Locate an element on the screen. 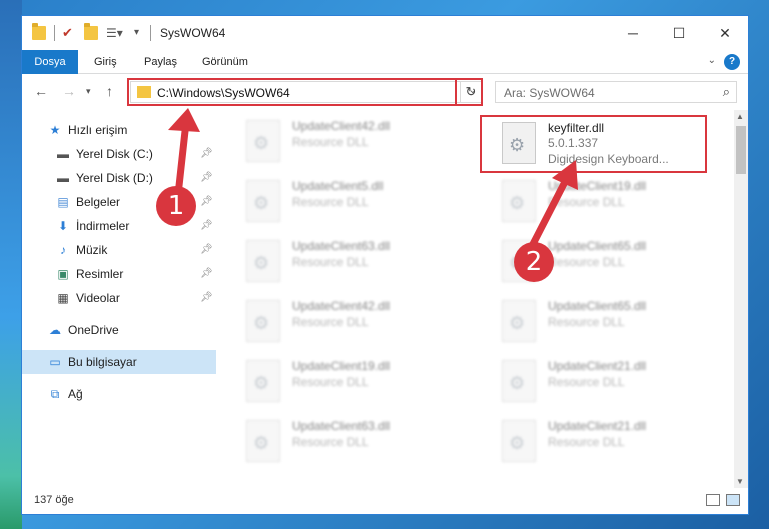  step-marker-1: 1 is located at coordinates (176, 206).